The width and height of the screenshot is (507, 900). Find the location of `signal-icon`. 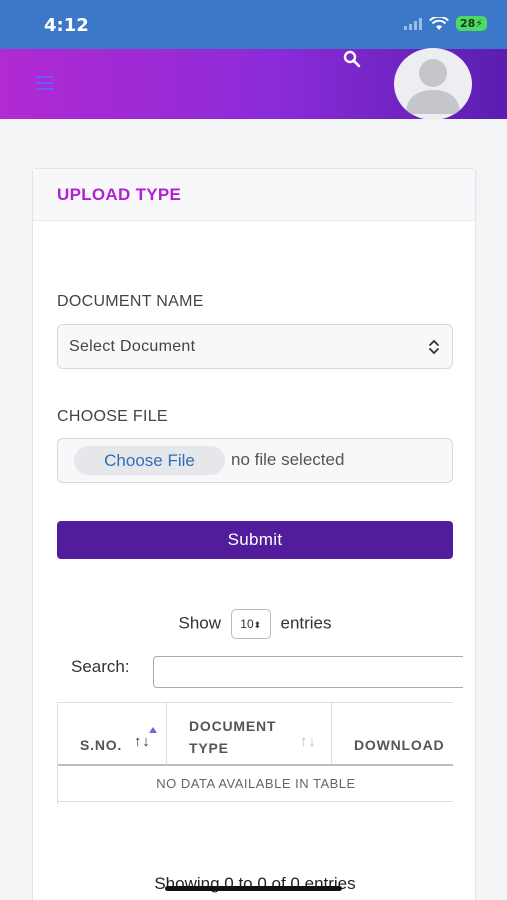

signal-icon is located at coordinates (412, 23).